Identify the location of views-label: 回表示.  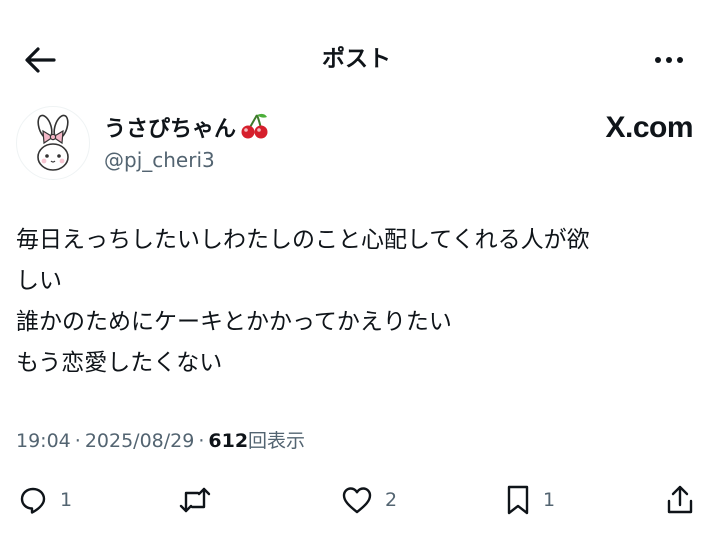
(277, 441).